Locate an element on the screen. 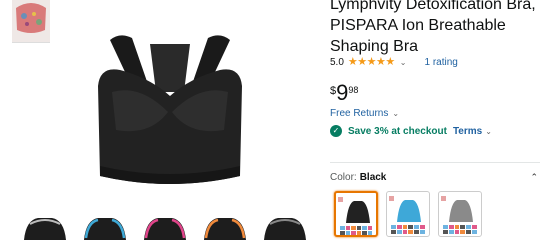  price-whole: 9 is located at coordinates (342, 92).